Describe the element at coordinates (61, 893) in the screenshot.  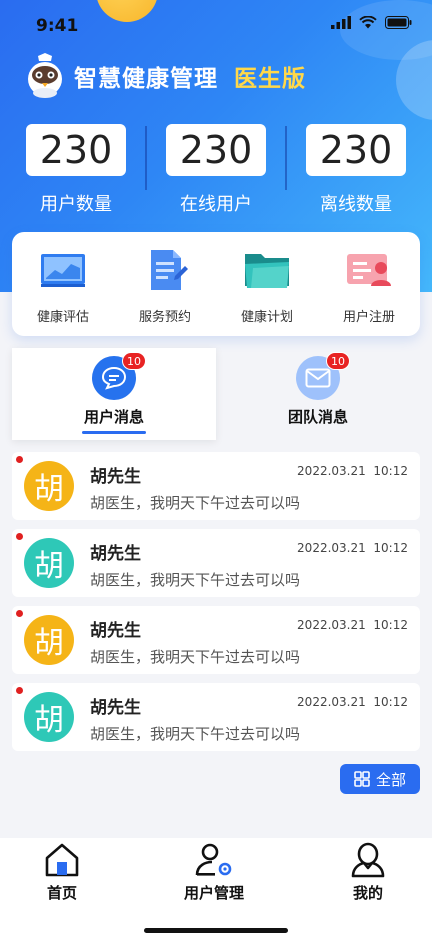
I see `nav-label: 首页` at that location.